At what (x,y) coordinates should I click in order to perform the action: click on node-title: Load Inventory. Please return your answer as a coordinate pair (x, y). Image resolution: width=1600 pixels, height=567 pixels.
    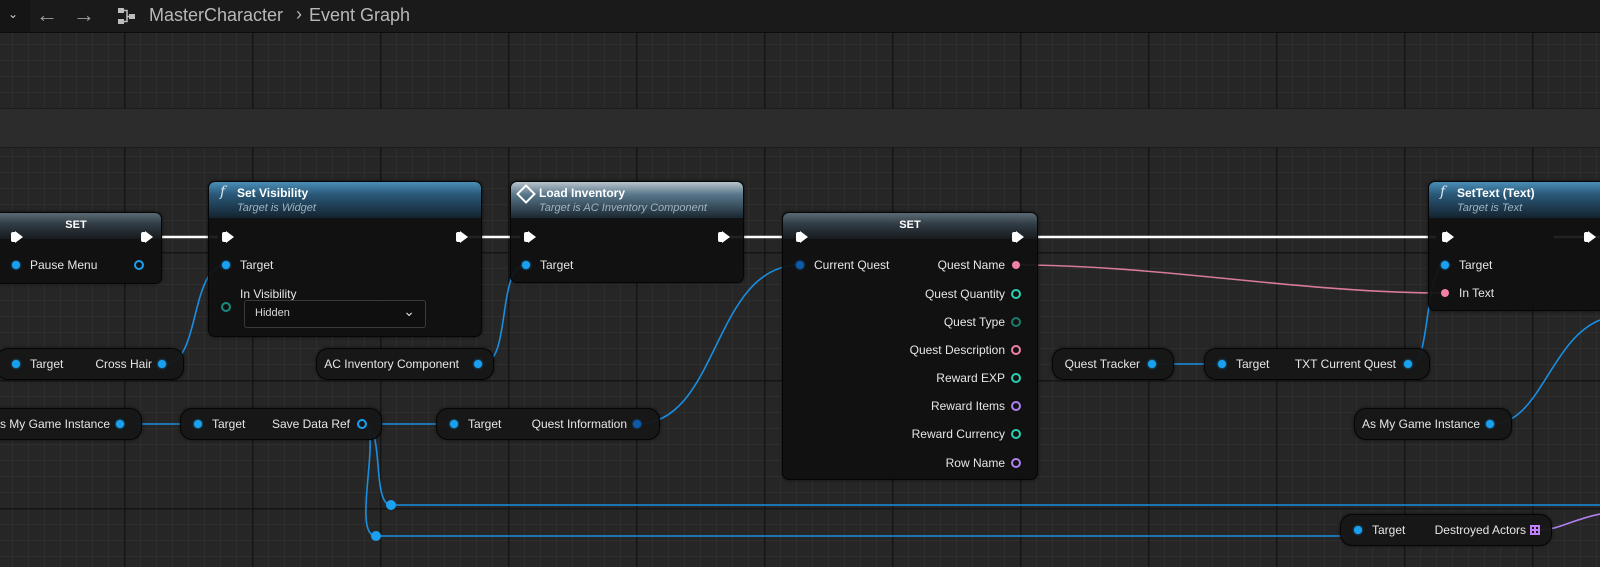
    Looking at the image, I should click on (582, 193).